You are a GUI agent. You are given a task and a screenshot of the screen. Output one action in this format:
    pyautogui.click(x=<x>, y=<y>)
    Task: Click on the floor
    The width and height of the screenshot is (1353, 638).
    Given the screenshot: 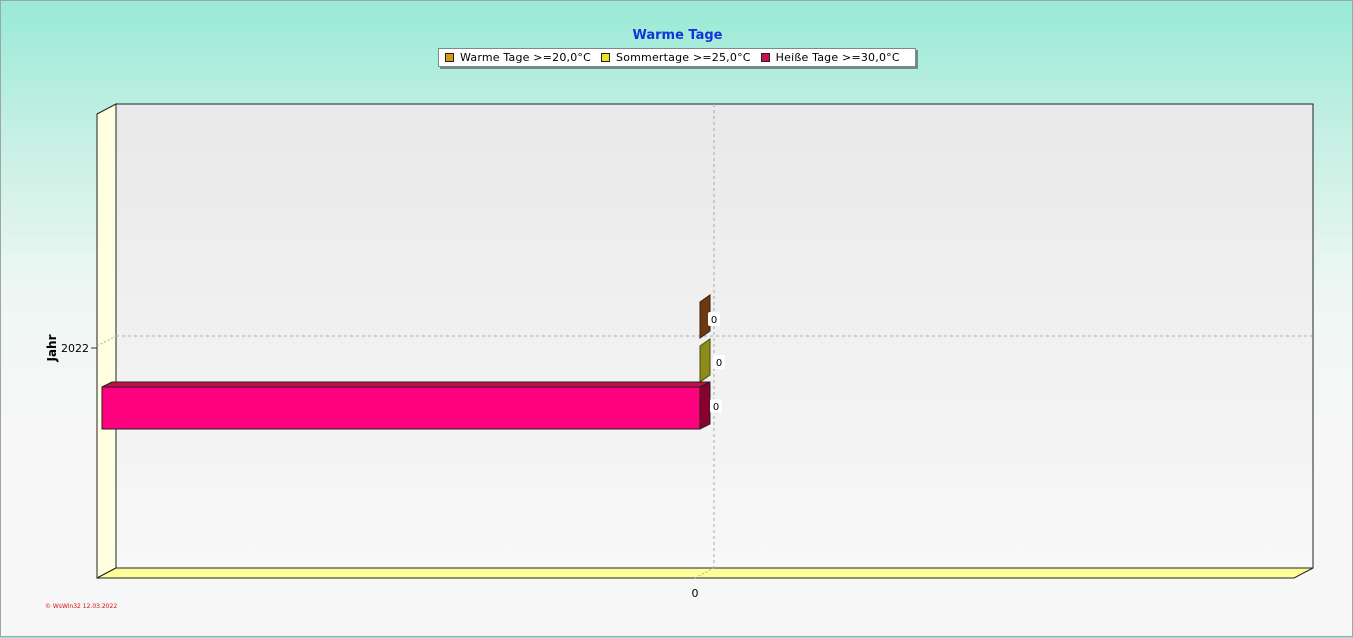 What is the action you would take?
    pyautogui.click(x=705, y=573)
    